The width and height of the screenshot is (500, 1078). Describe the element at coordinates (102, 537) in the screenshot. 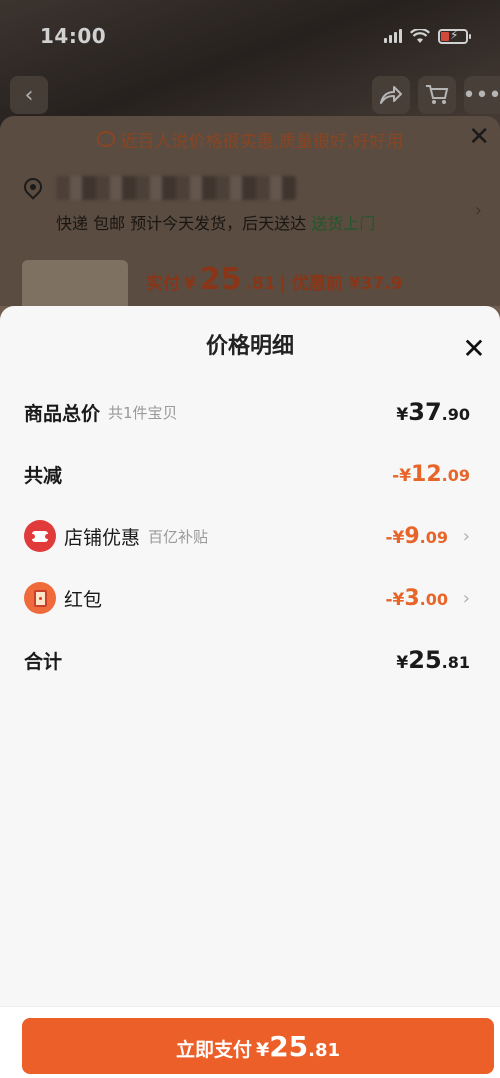

I see `row-label: 店铺优惠` at that location.